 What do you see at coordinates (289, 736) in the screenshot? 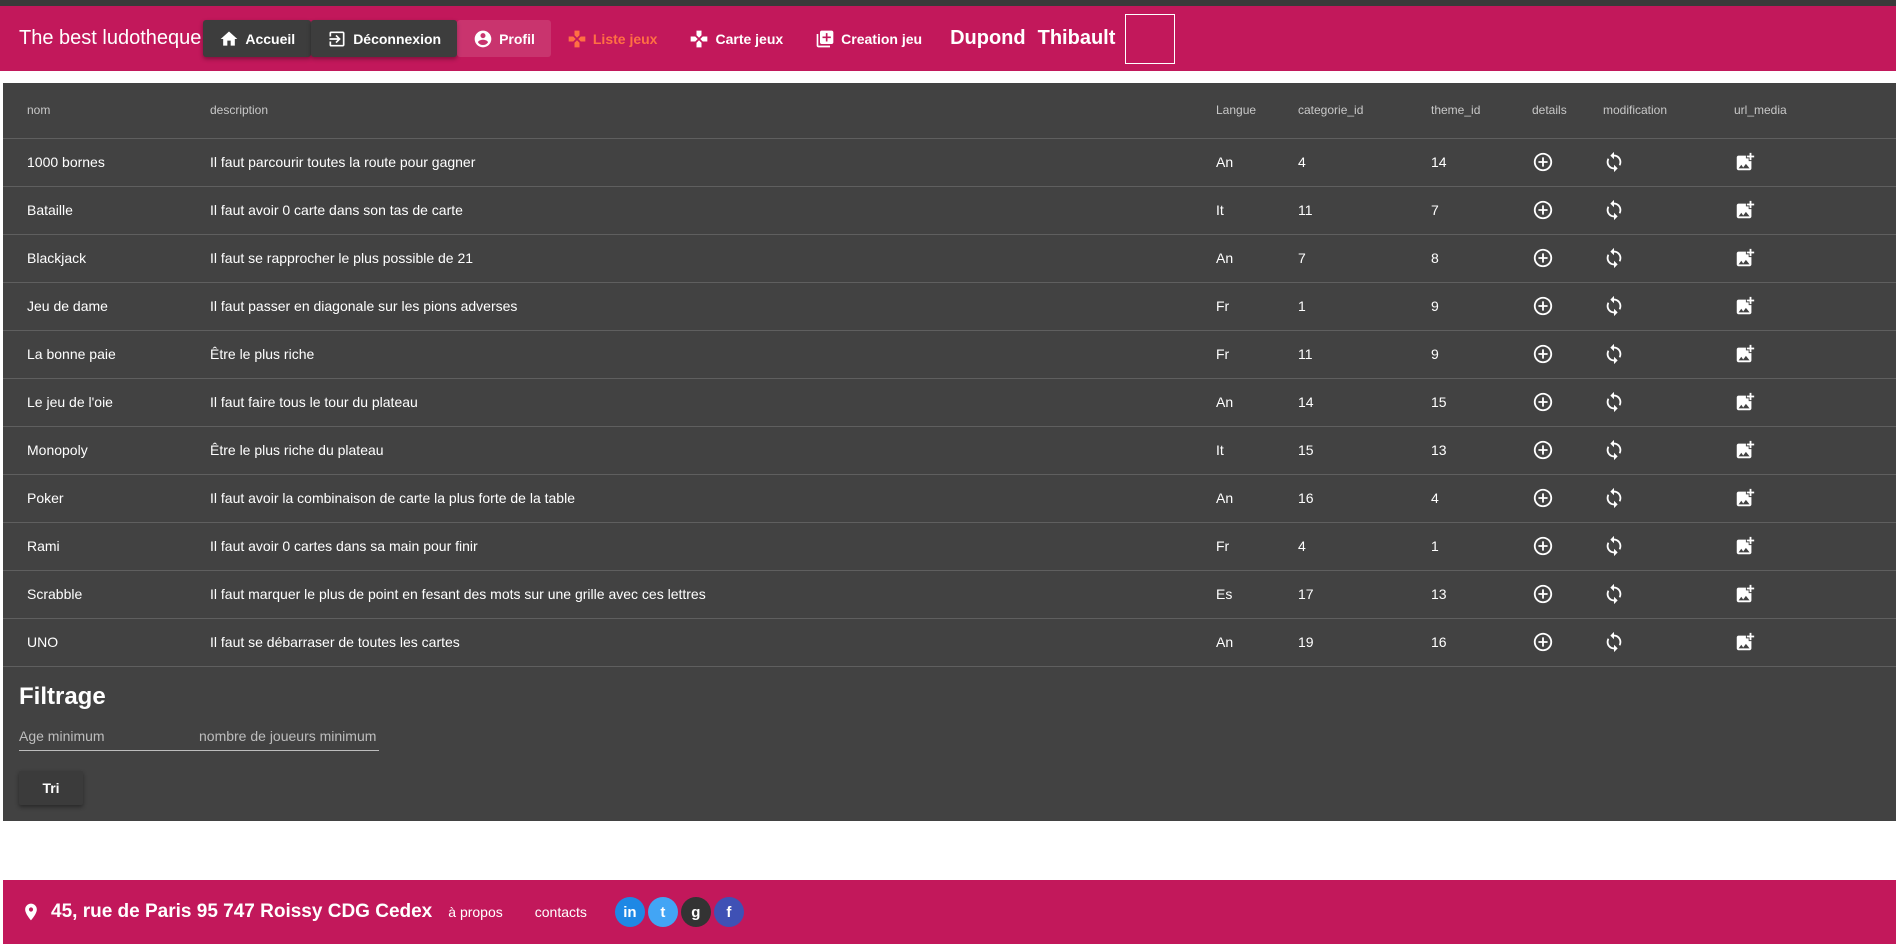
I see `players-minimum-input: nombre de joueurs minimum` at bounding box center [289, 736].